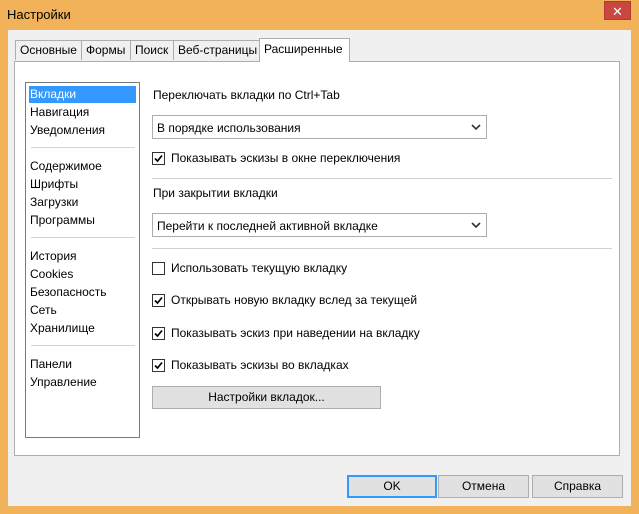 The height and width of the screenshot is (514, 639). I want to click on ctrl-tab-order-select: В порядке использования, so click(319, 127).